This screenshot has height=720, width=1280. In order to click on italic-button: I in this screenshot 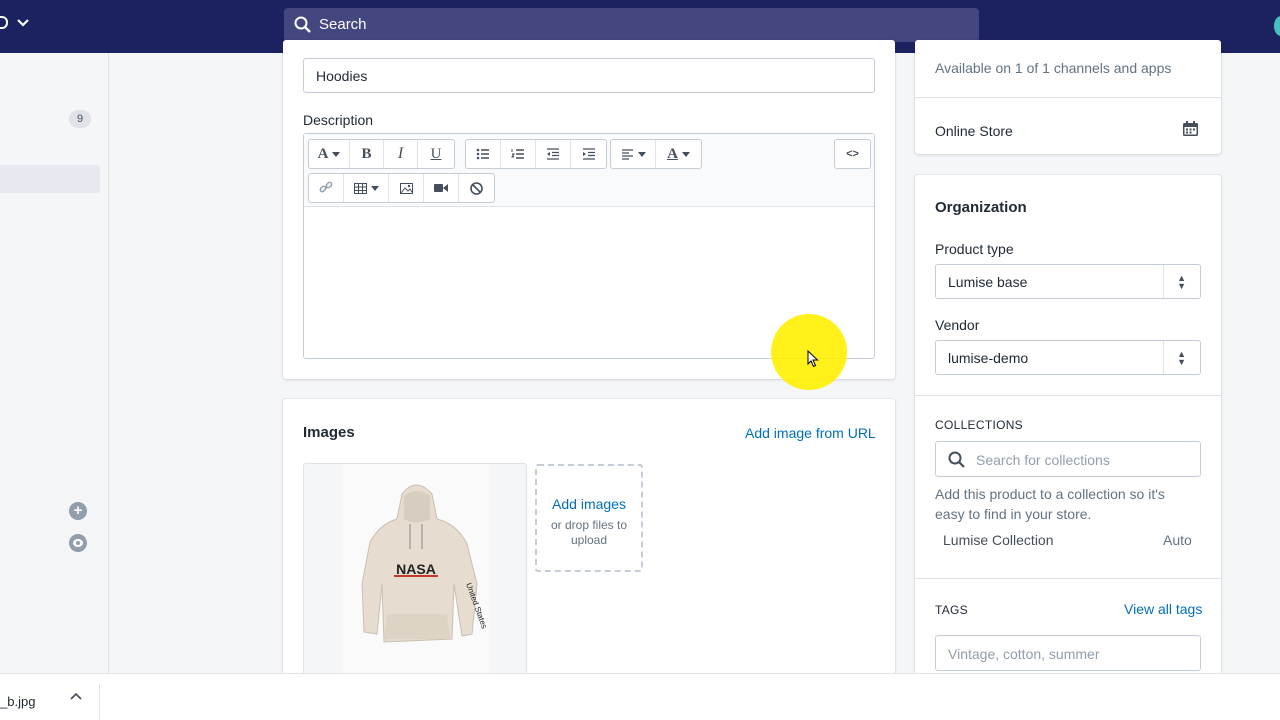, I will do `click(401, 154)`.